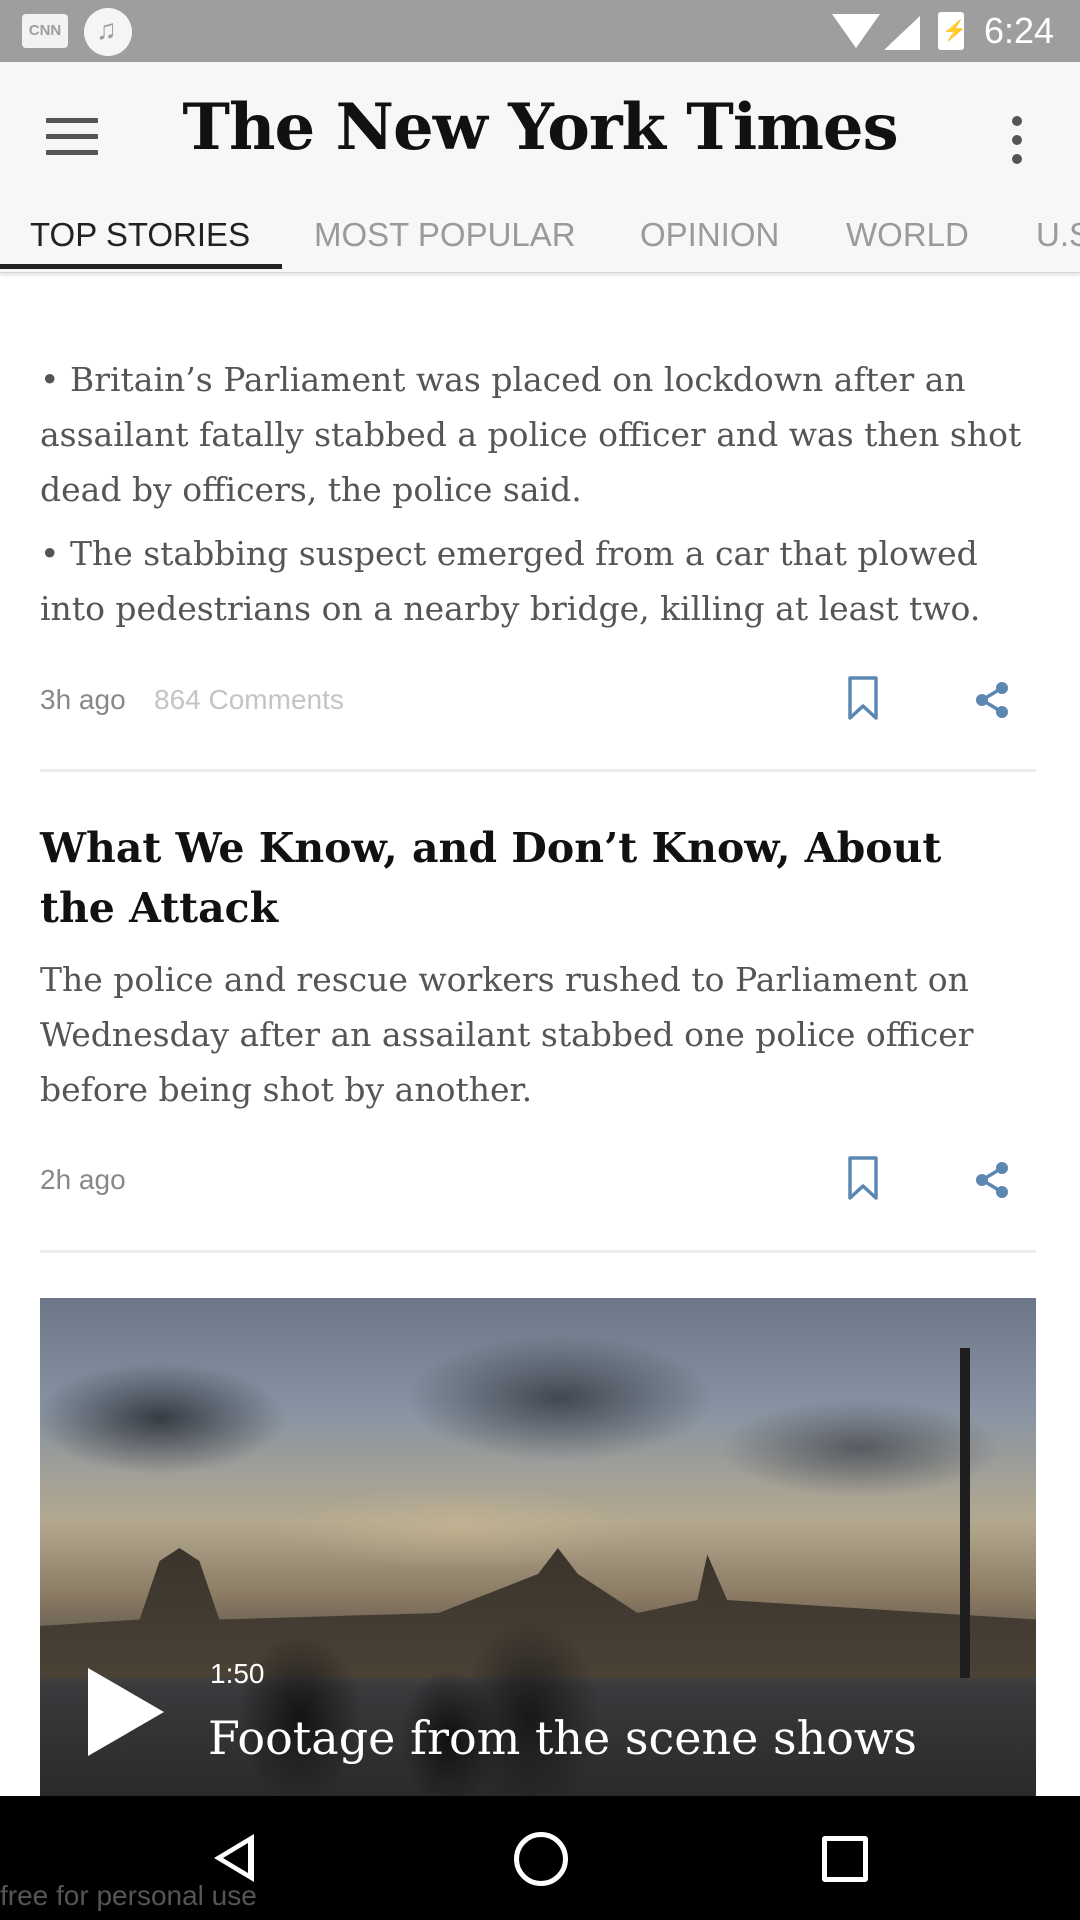 The width and height of the screenshot is (1080, 1920). Describe the element at coordinates (540, 31) in the screenshot. I see `status-bar: CNN 6:24` at that location.